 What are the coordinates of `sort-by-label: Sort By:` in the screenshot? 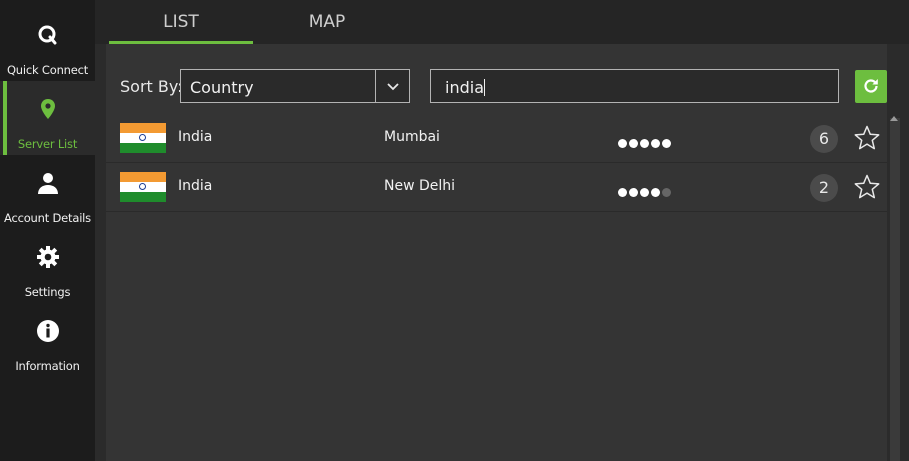 It's located at (151, 86).